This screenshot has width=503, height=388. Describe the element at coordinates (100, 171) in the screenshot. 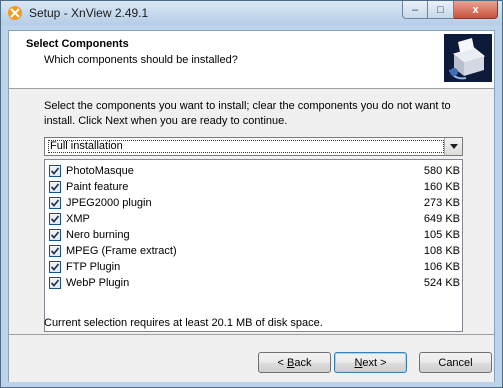

I see `component-name: PhotoMasque` at that location.